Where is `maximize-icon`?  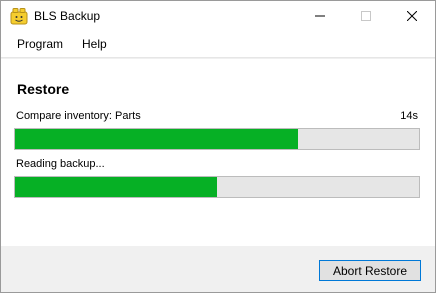 maximize-icon is located at coordinates (366, 16).